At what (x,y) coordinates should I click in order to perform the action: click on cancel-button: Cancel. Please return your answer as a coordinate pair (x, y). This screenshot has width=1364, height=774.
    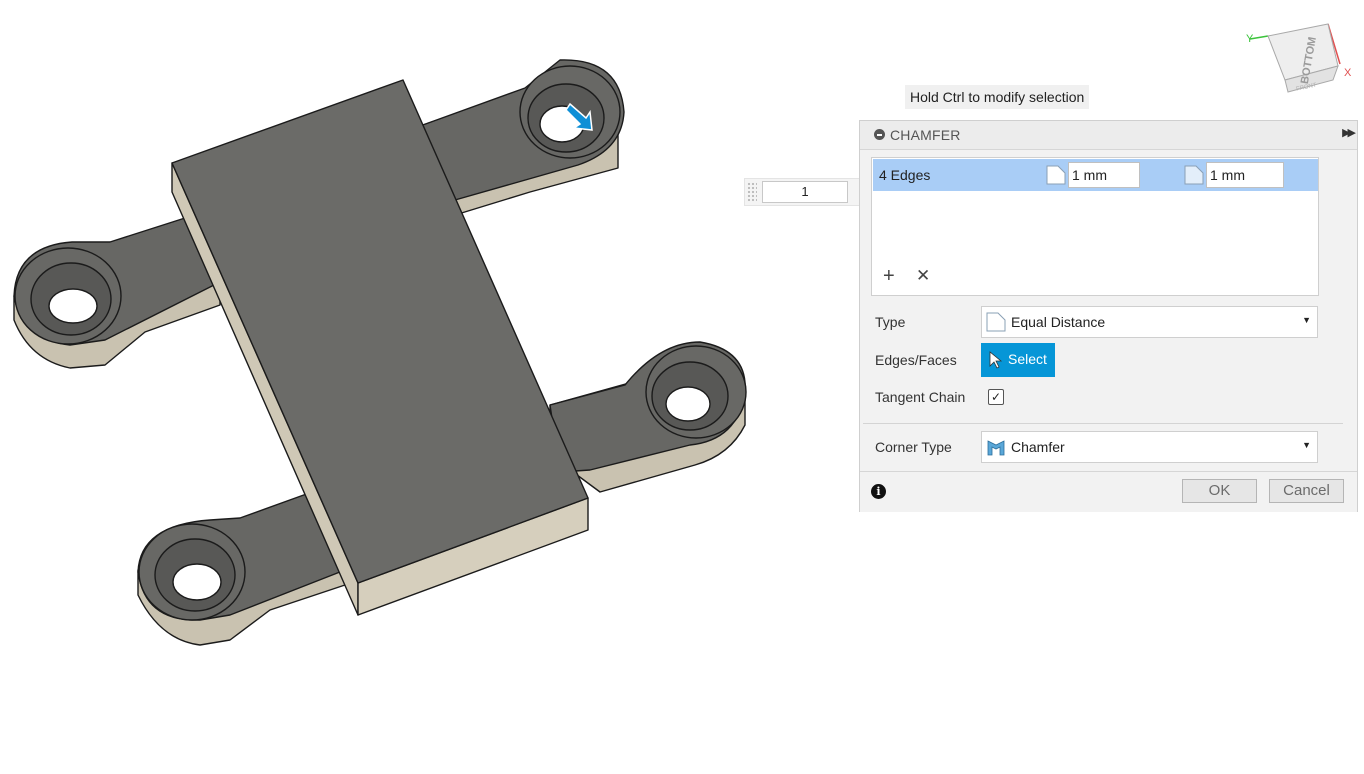
    Looking at the image, I should click on (1306, 491).